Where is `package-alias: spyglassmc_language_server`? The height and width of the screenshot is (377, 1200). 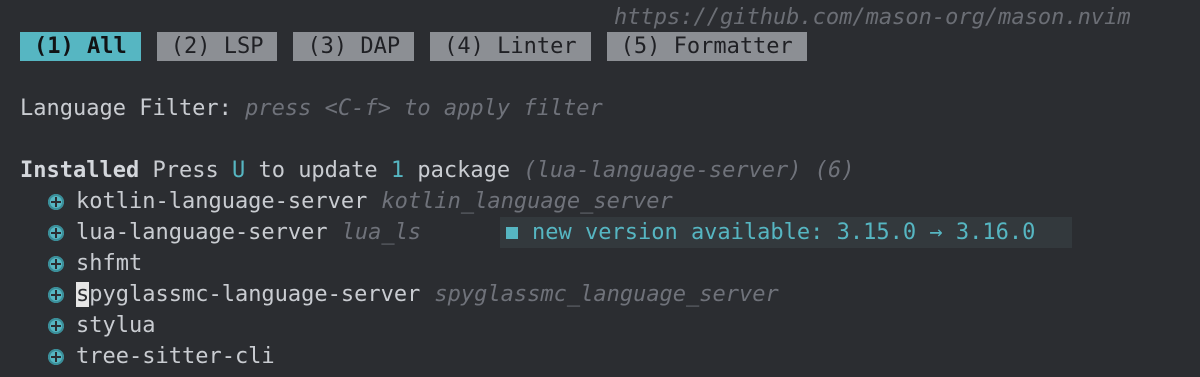
package-alias: spyglassmc_language_server is located at coordinates (606, 294).